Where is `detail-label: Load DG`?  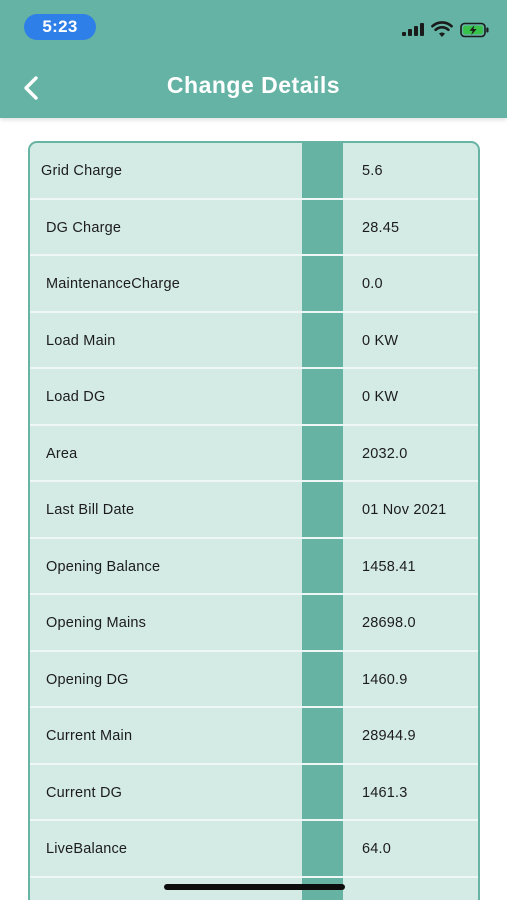 detail-label: Load DG is located at coordinates (76, 397).